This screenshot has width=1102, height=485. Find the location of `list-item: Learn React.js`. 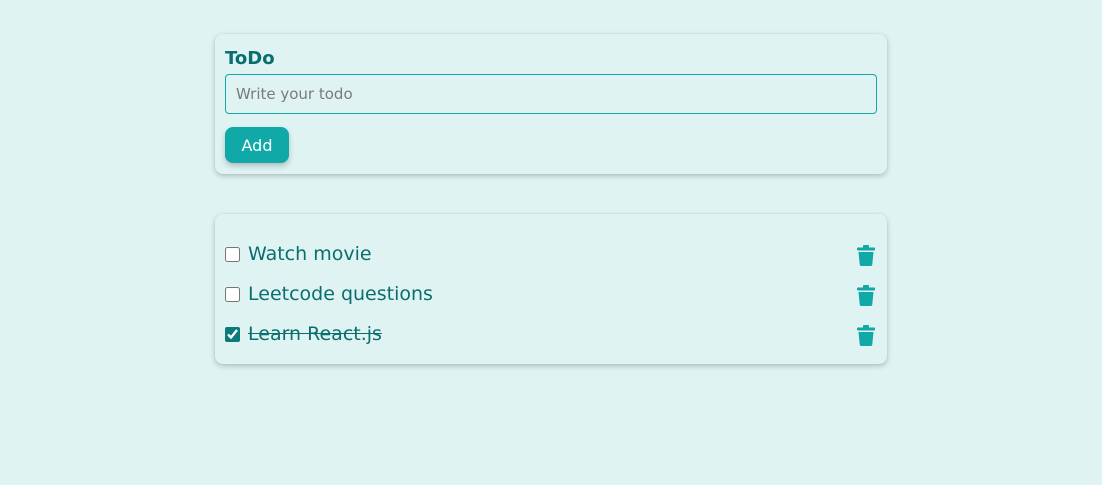

list-item: Learn React.js is located at coordinates (551, 334).